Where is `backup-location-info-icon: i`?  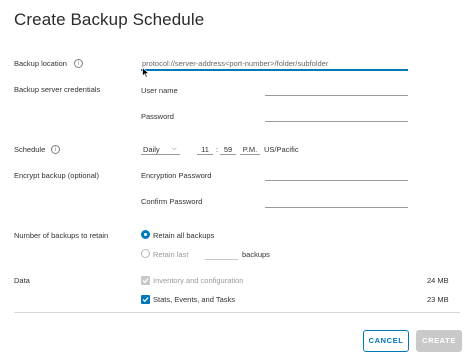 backup-location-info-icon: i is located at coordinates (78, 63).